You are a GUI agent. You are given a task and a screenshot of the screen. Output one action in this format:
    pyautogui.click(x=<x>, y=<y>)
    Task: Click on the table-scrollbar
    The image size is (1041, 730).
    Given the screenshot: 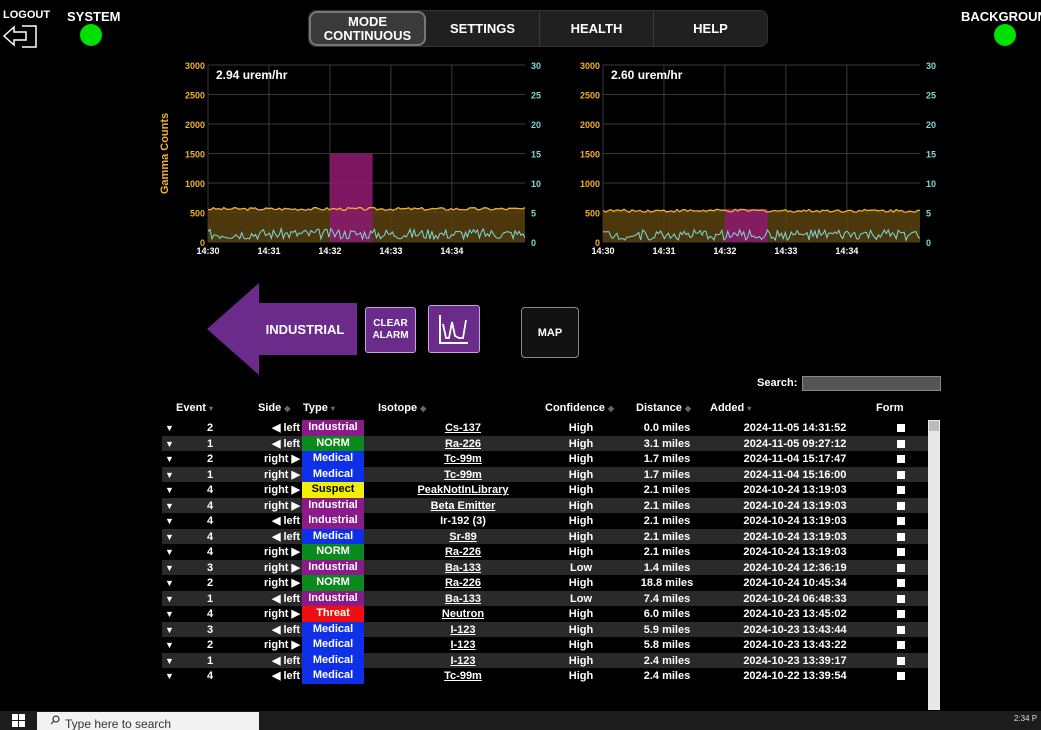 What is the action you would take?
    pyautogui.click(x=934, y=565)
    